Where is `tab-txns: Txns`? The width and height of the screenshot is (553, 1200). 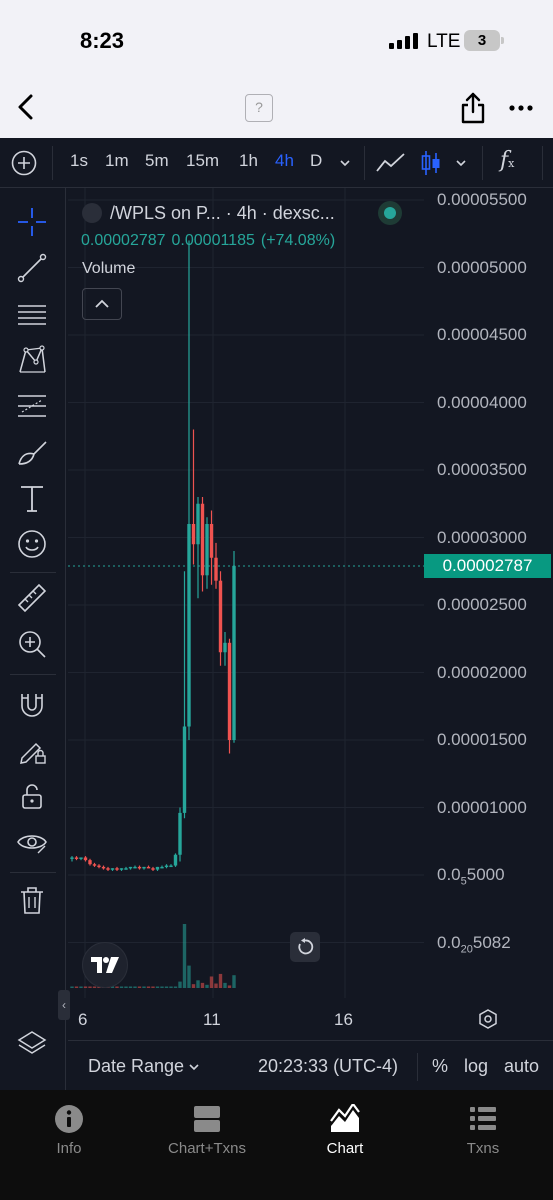 tab-txns: Txns is located at coordinates (483, 1134).